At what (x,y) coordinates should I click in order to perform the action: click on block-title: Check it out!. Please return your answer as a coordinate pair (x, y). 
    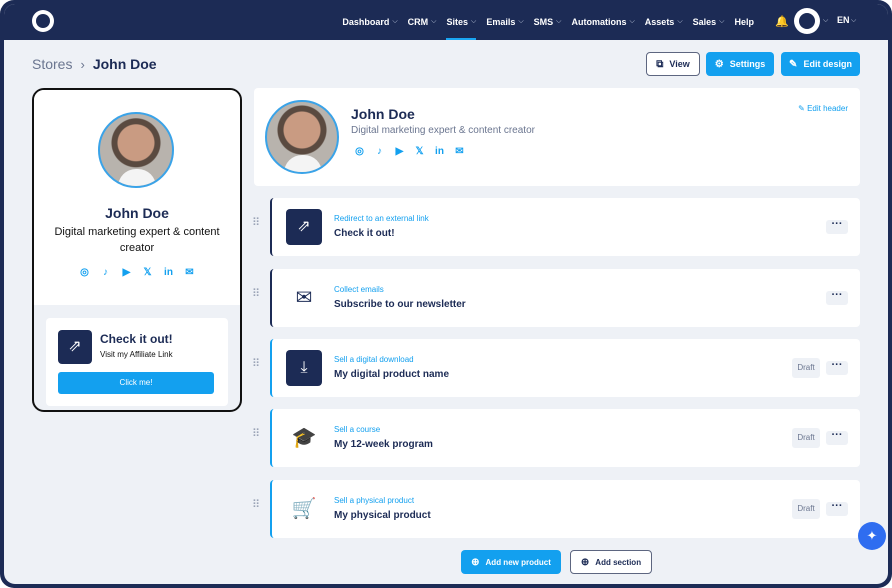
    Looking at the image, I should click on (364, 233).